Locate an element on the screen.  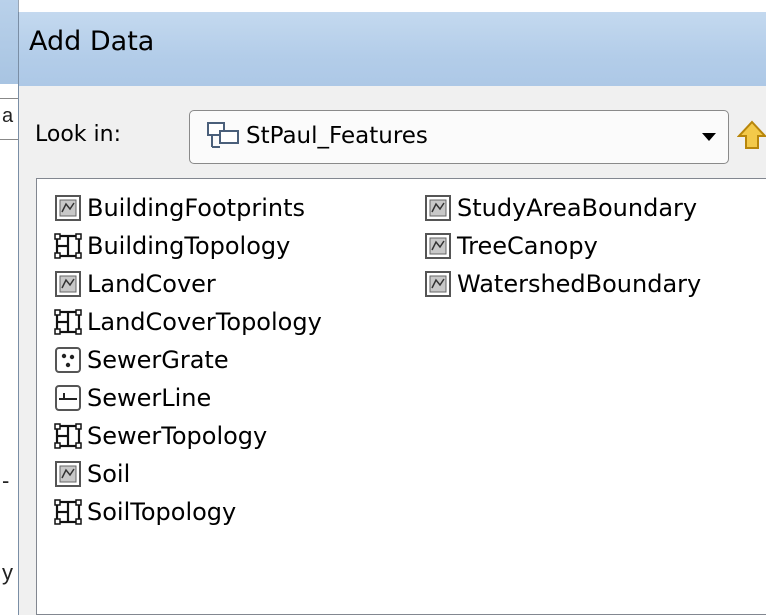
point-feature-class-icon is located at coordinates (68, 360).